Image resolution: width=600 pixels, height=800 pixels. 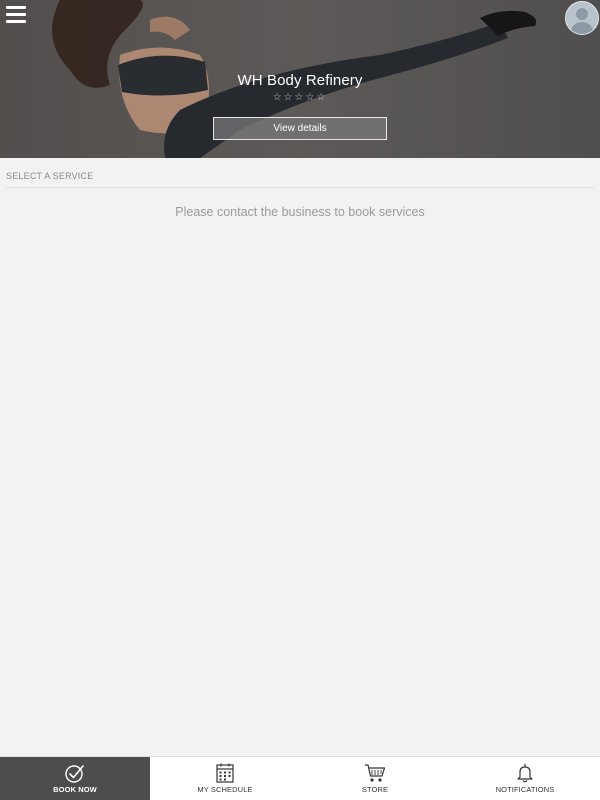 I want to click on tab-my-schedule: MY SCHEDULE, so click(x=225, y=778).